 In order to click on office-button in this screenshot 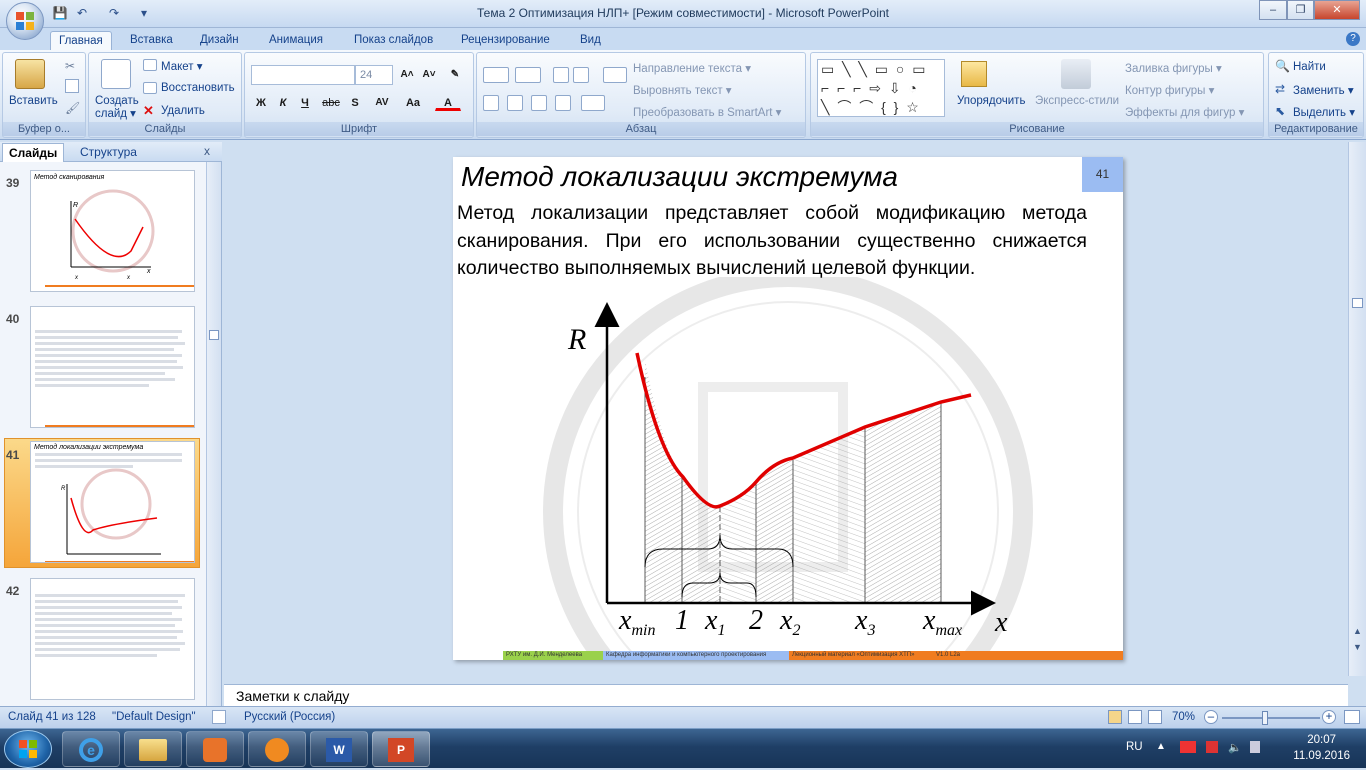, I will do `click(25, 21)`.